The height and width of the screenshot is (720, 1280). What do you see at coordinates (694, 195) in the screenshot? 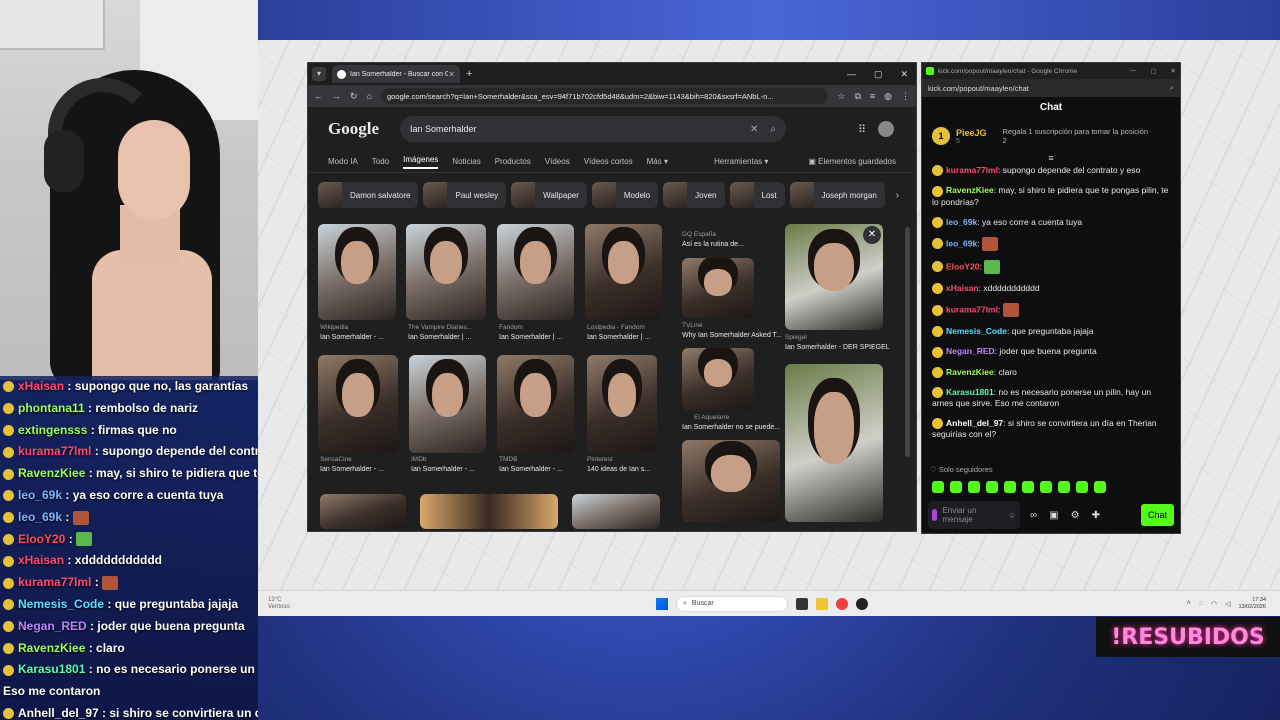
I see `chip: Joven` at bounding box center [694, 195].